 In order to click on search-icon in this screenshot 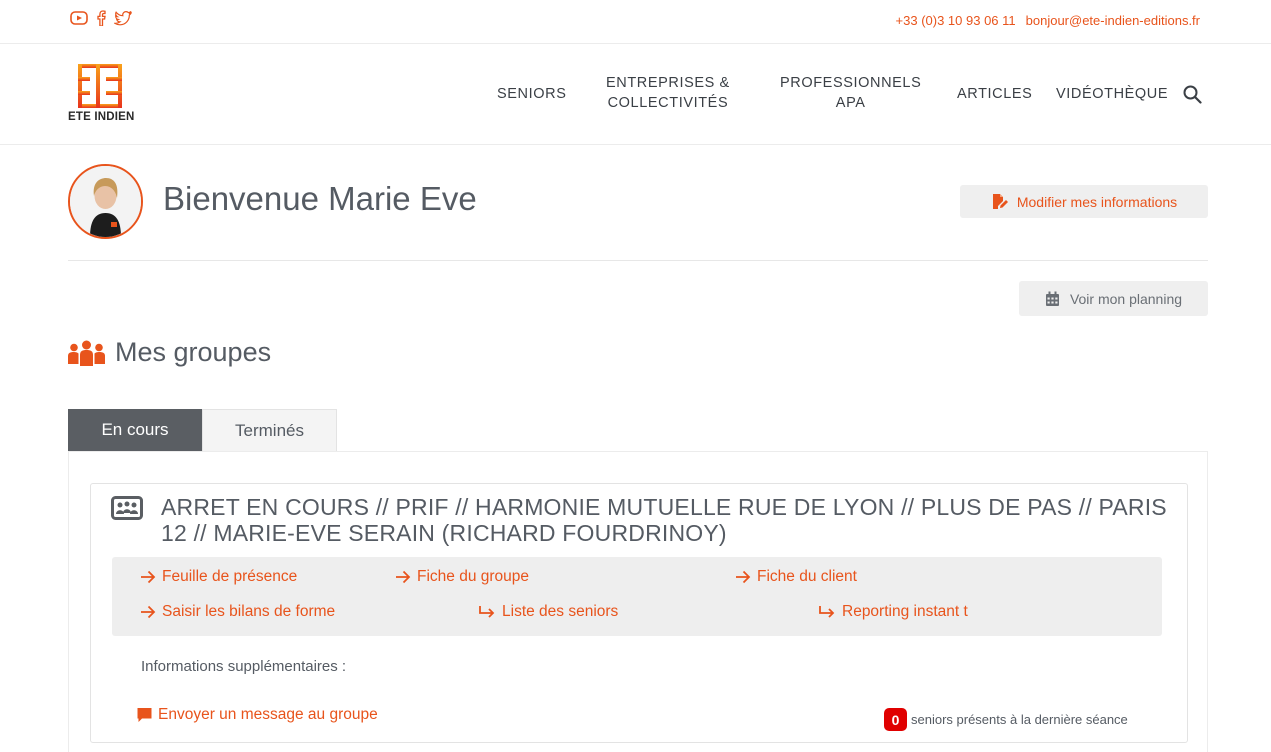, I will do `click(1192, 97)`.